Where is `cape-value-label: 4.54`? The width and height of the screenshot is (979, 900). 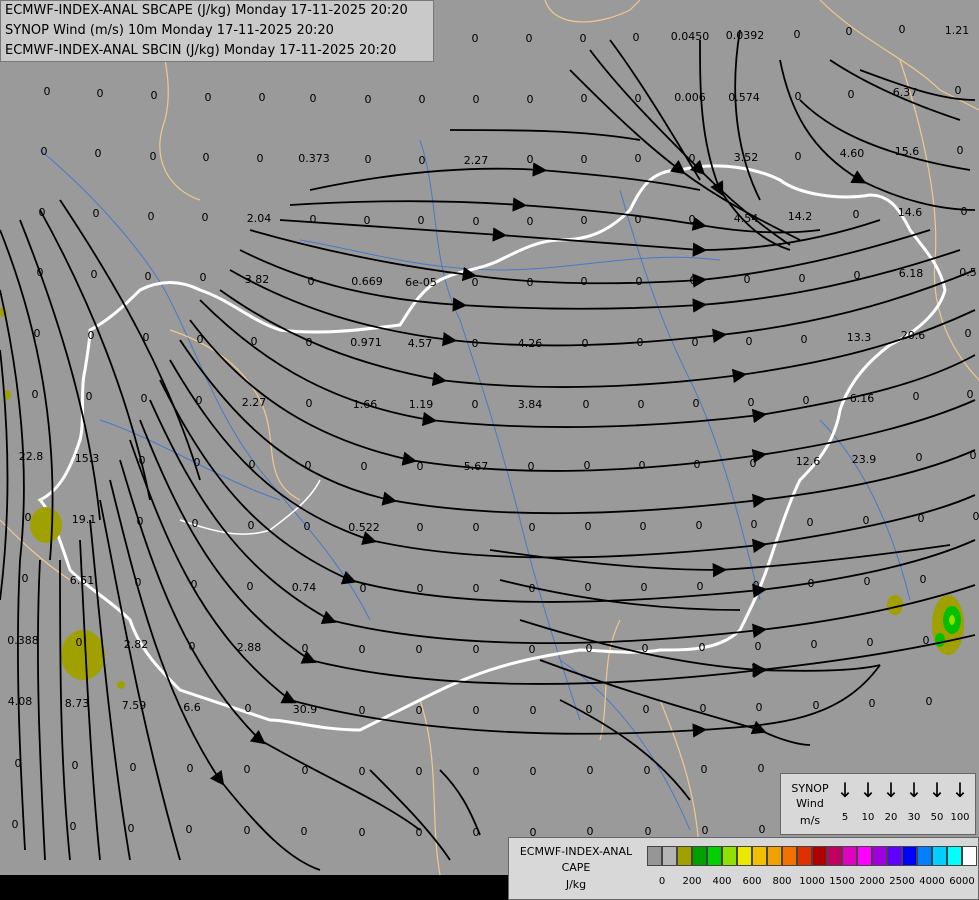
cape-value-label: 4.54 is located at coordinates (746, 218).